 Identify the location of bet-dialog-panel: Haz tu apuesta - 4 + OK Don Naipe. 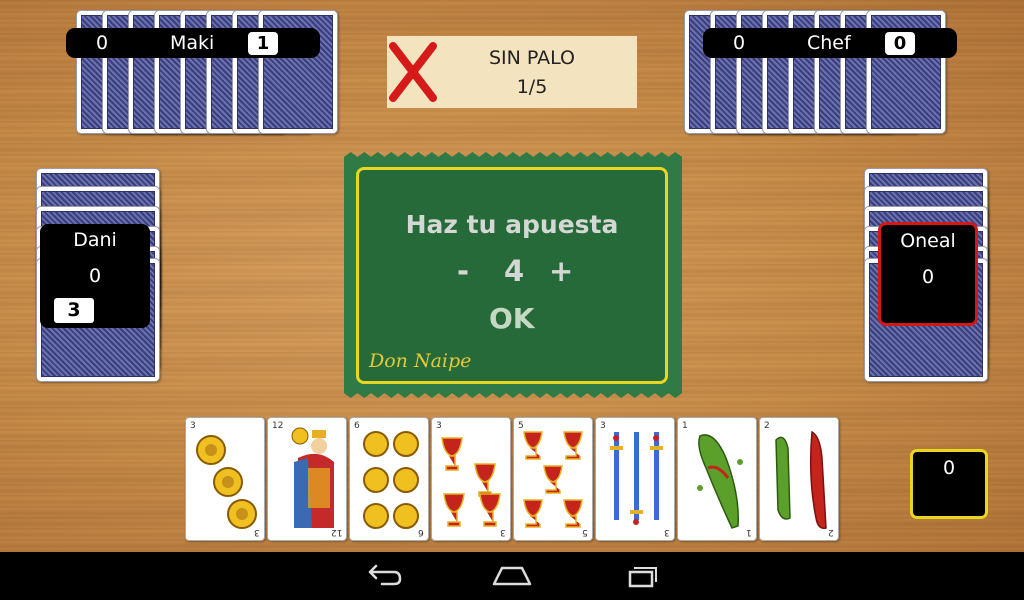
(512, 275).